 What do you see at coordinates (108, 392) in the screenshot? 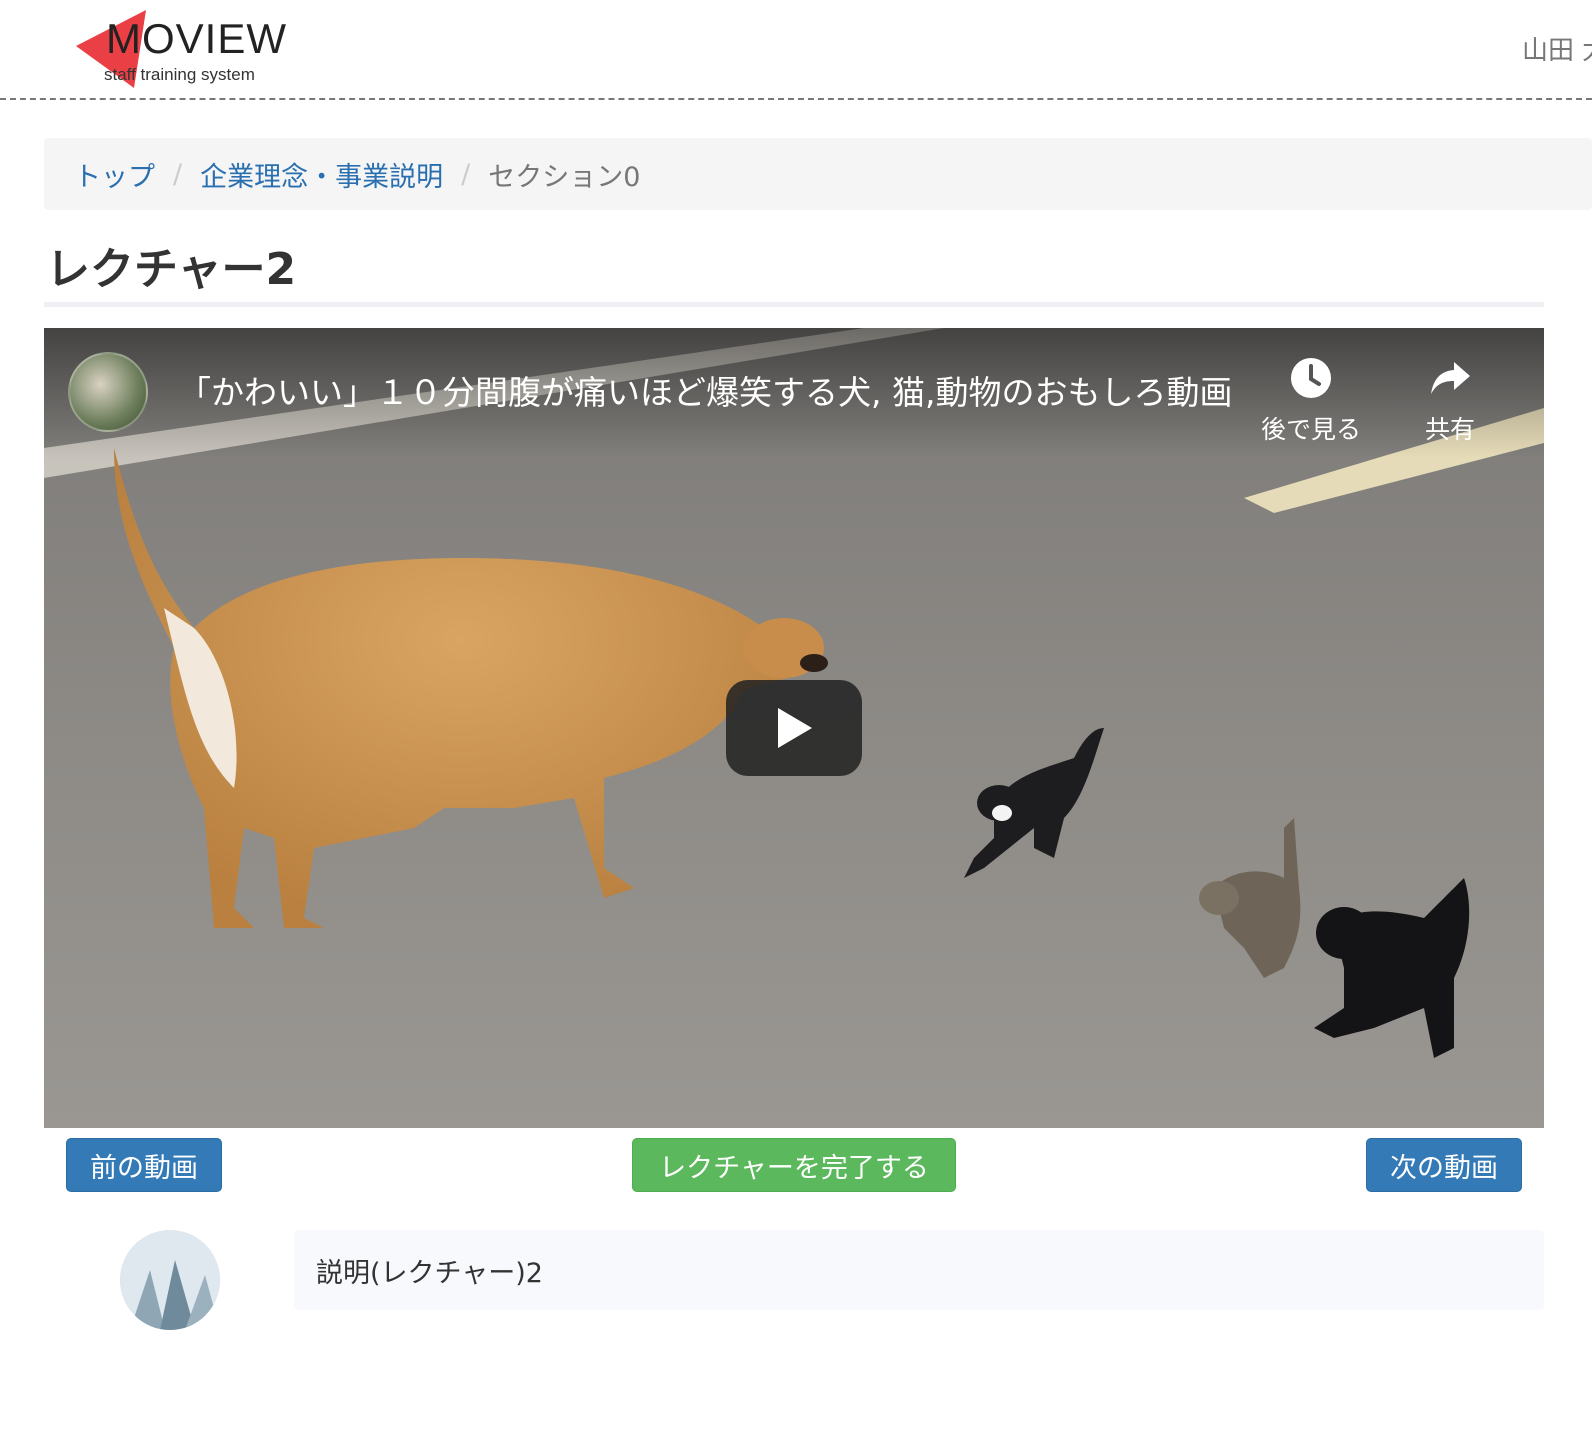
I see `channel-avatar` at bounding box center [108, 392].